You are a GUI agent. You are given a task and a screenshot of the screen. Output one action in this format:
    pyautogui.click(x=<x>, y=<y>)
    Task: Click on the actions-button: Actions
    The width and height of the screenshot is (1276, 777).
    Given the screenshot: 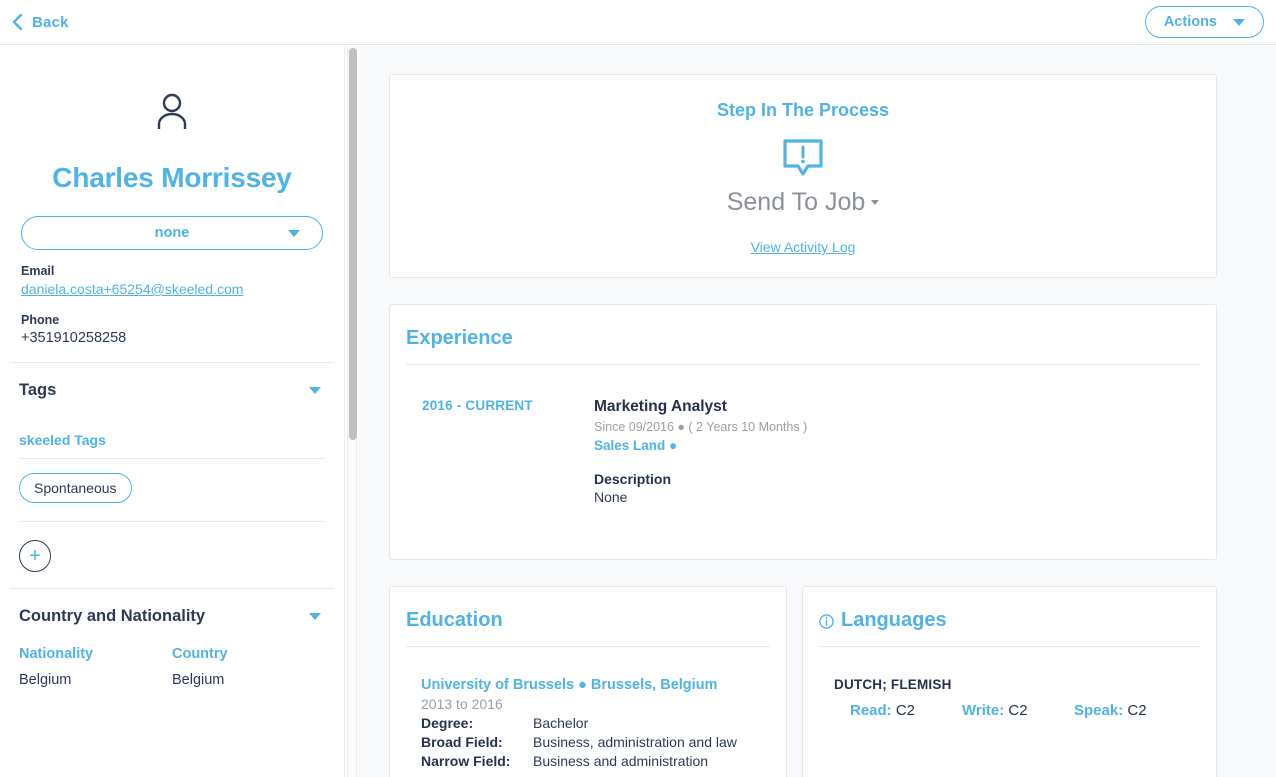 What is the action you would take?
    pyautogui.click(x=1204, y=22)
    